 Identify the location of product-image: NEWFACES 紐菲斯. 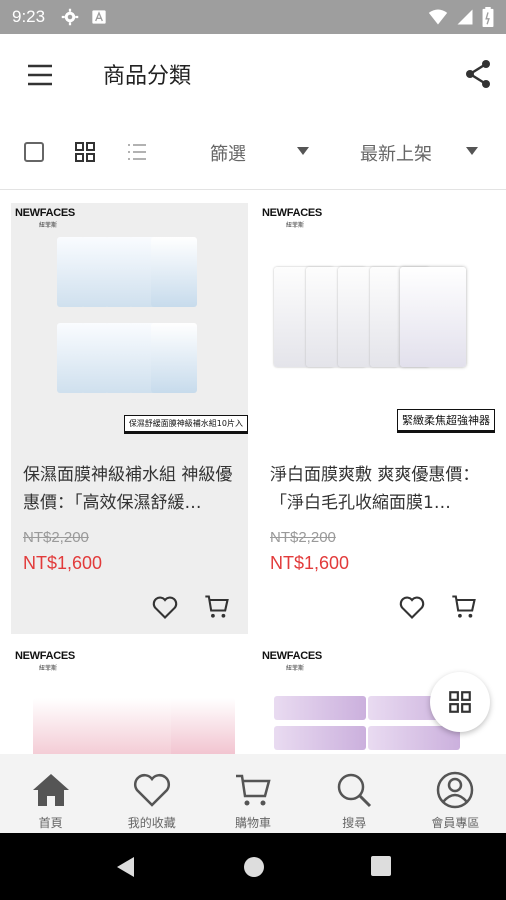
(129, 700).